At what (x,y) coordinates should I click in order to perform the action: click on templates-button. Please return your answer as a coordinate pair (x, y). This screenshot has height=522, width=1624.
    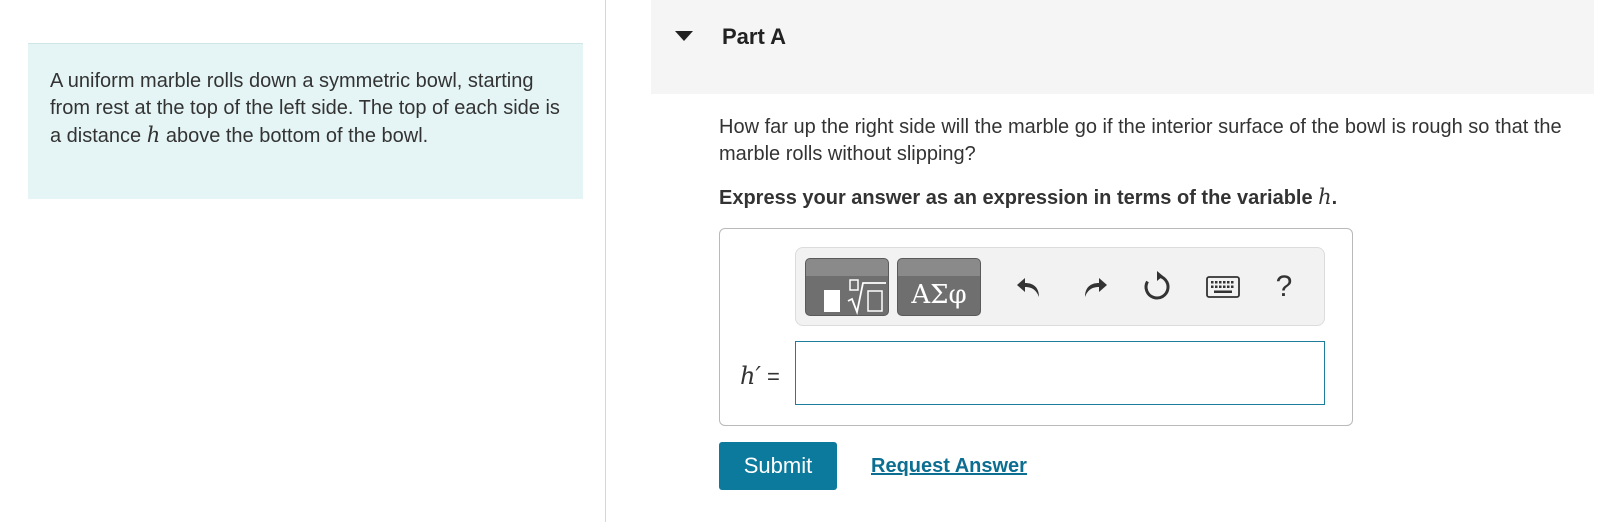
    Looking at the image, I should click on (847, 287).